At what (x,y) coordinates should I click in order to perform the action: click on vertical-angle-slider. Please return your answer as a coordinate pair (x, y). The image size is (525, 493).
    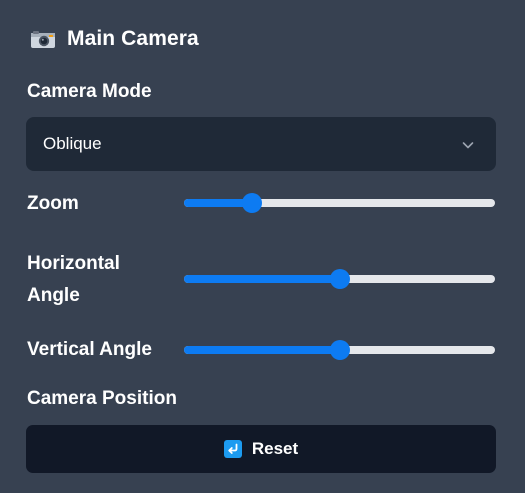
    Looking at the image, I should click on (339, 350).